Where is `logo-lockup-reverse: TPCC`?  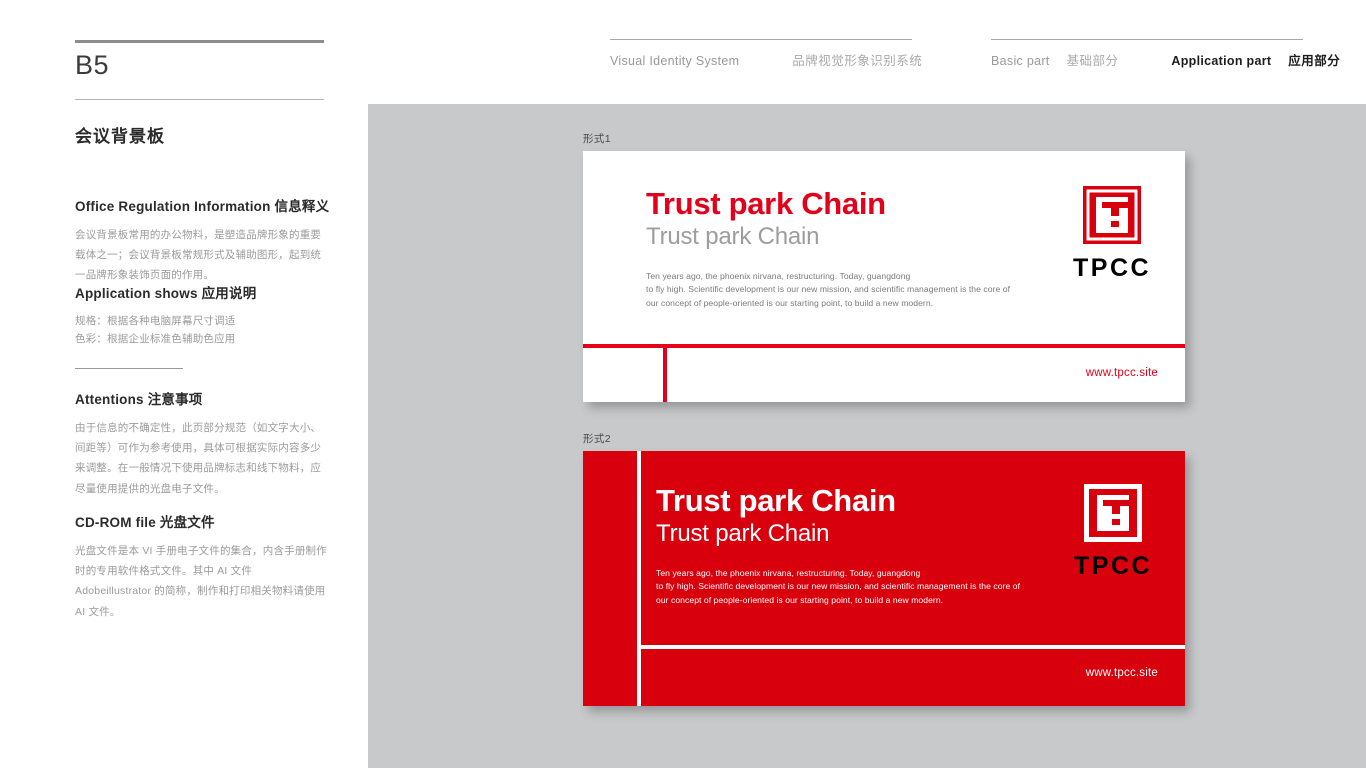
logo-lockup-reverse: TPCC is located at coordinates (1113, 531).